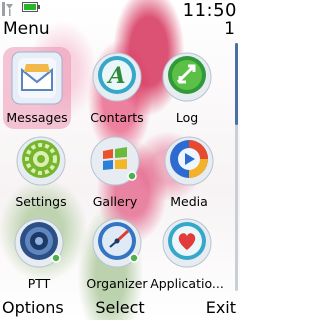 The width and height of the screenshot is (320, 320). I want to click on page-number: 1, so click(229, 29).